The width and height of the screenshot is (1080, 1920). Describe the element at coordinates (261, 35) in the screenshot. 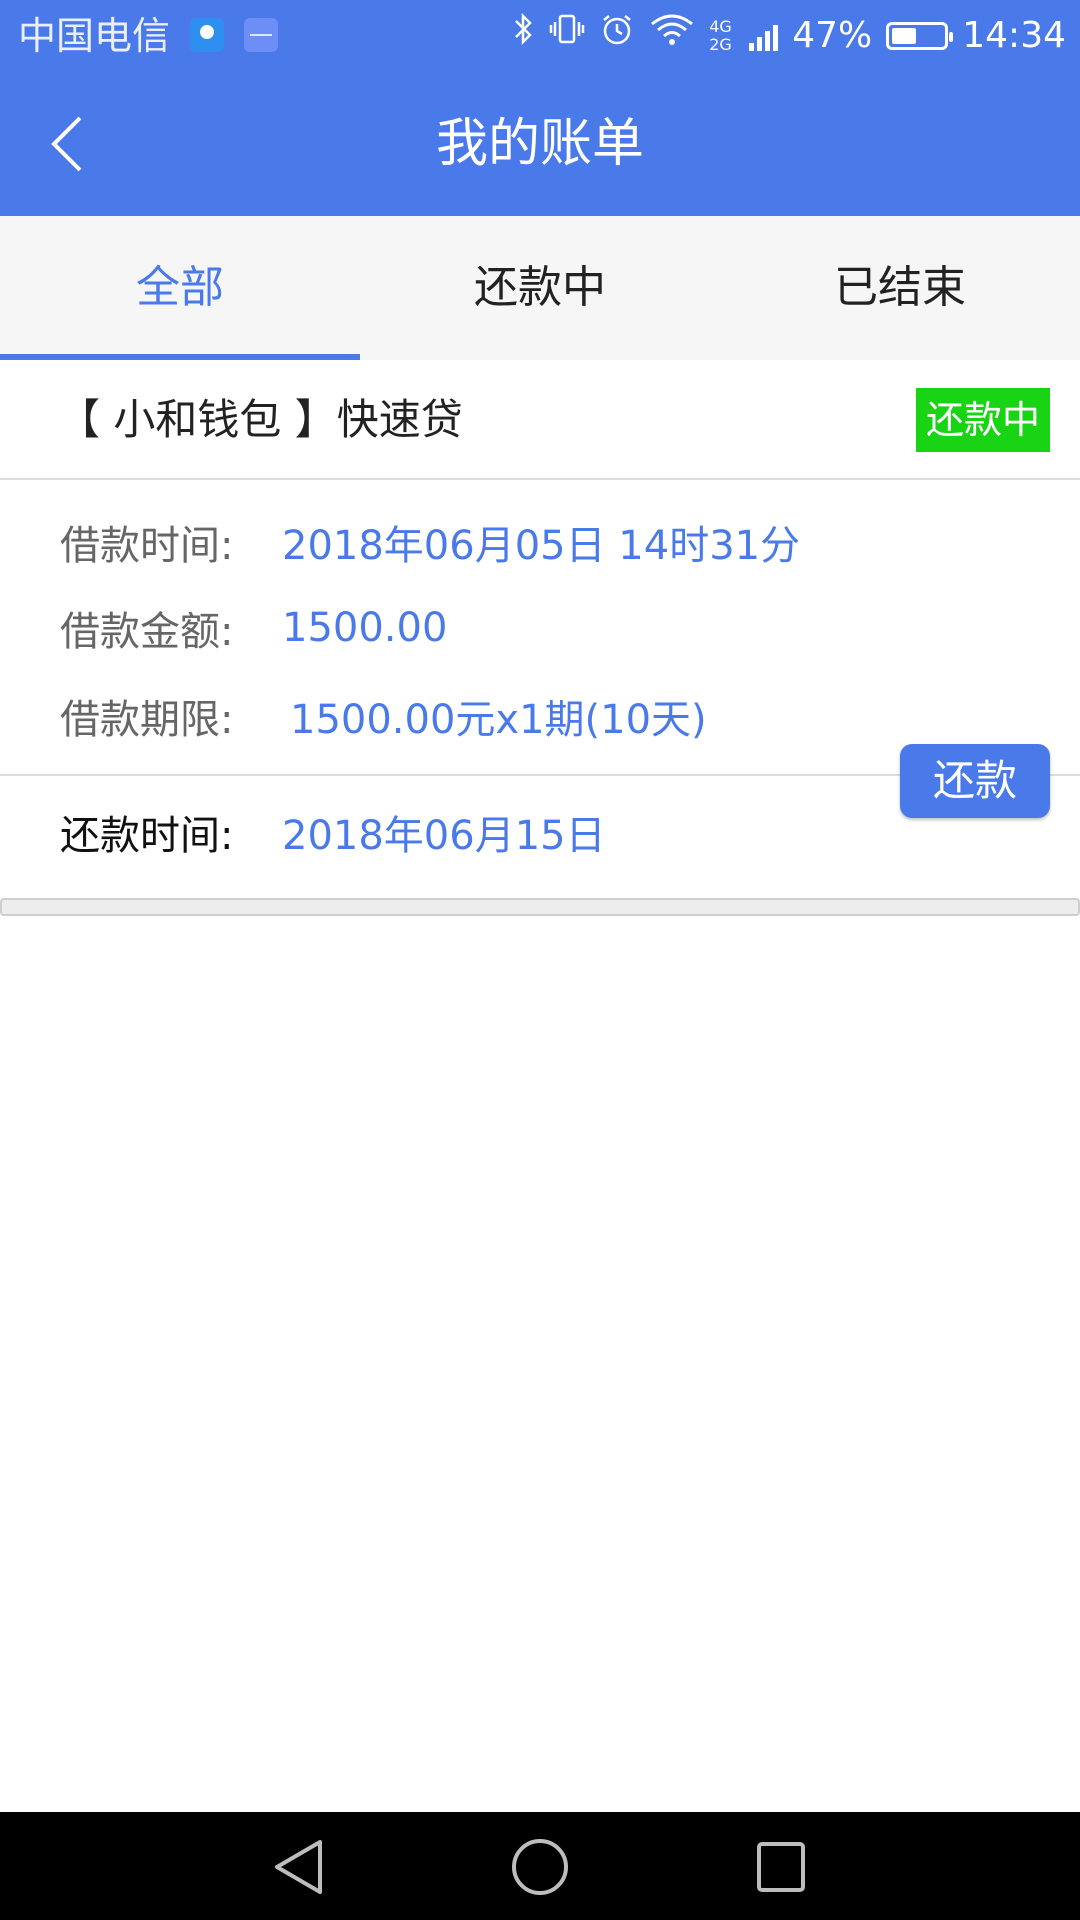

I see `health-app-icon` at that location.